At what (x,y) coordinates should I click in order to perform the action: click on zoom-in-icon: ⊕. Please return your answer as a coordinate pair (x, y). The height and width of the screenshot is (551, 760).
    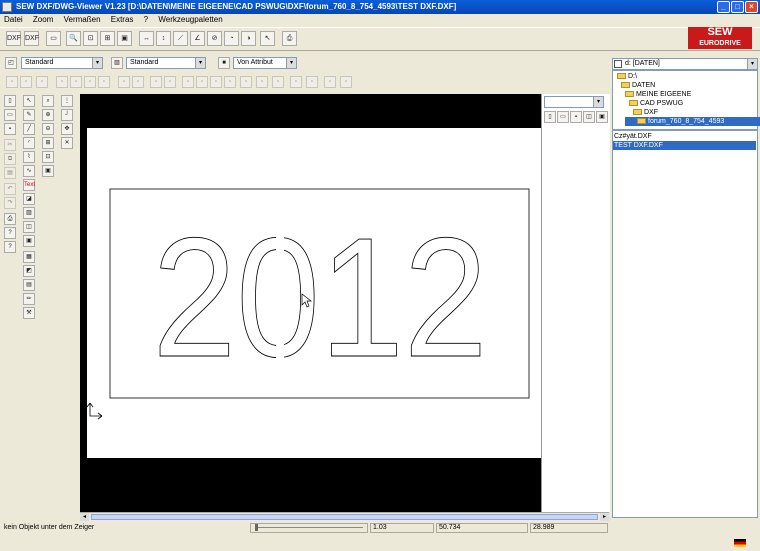
    Looking at the image, I should click on (48, 115).